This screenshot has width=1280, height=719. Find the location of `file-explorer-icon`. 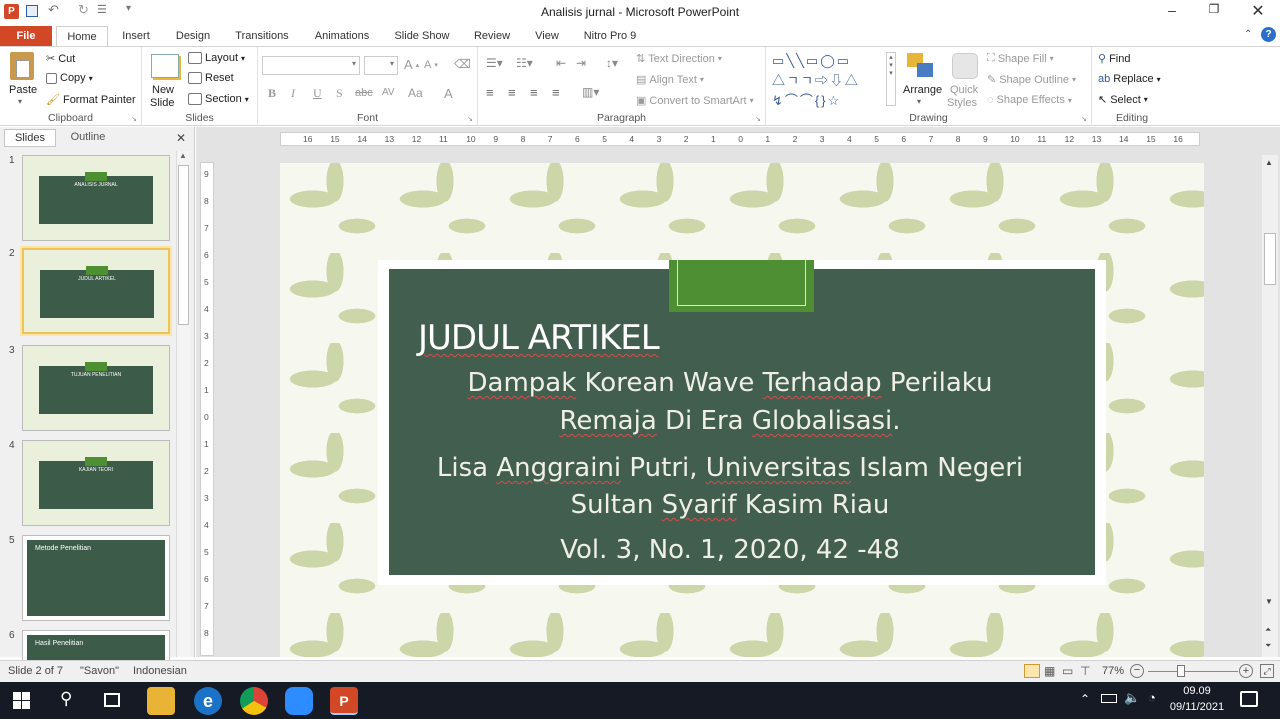

file-explorer-icon is located at coordinates (161, 701).